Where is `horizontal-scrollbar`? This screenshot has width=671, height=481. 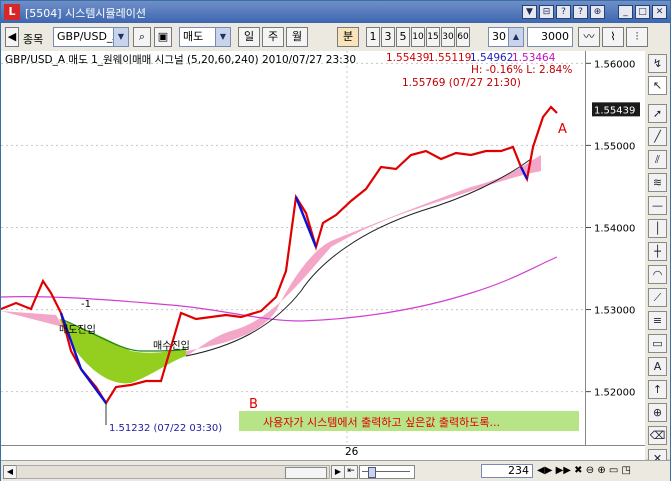
horizontal-scrollbar is located at coordinates (173, 472).